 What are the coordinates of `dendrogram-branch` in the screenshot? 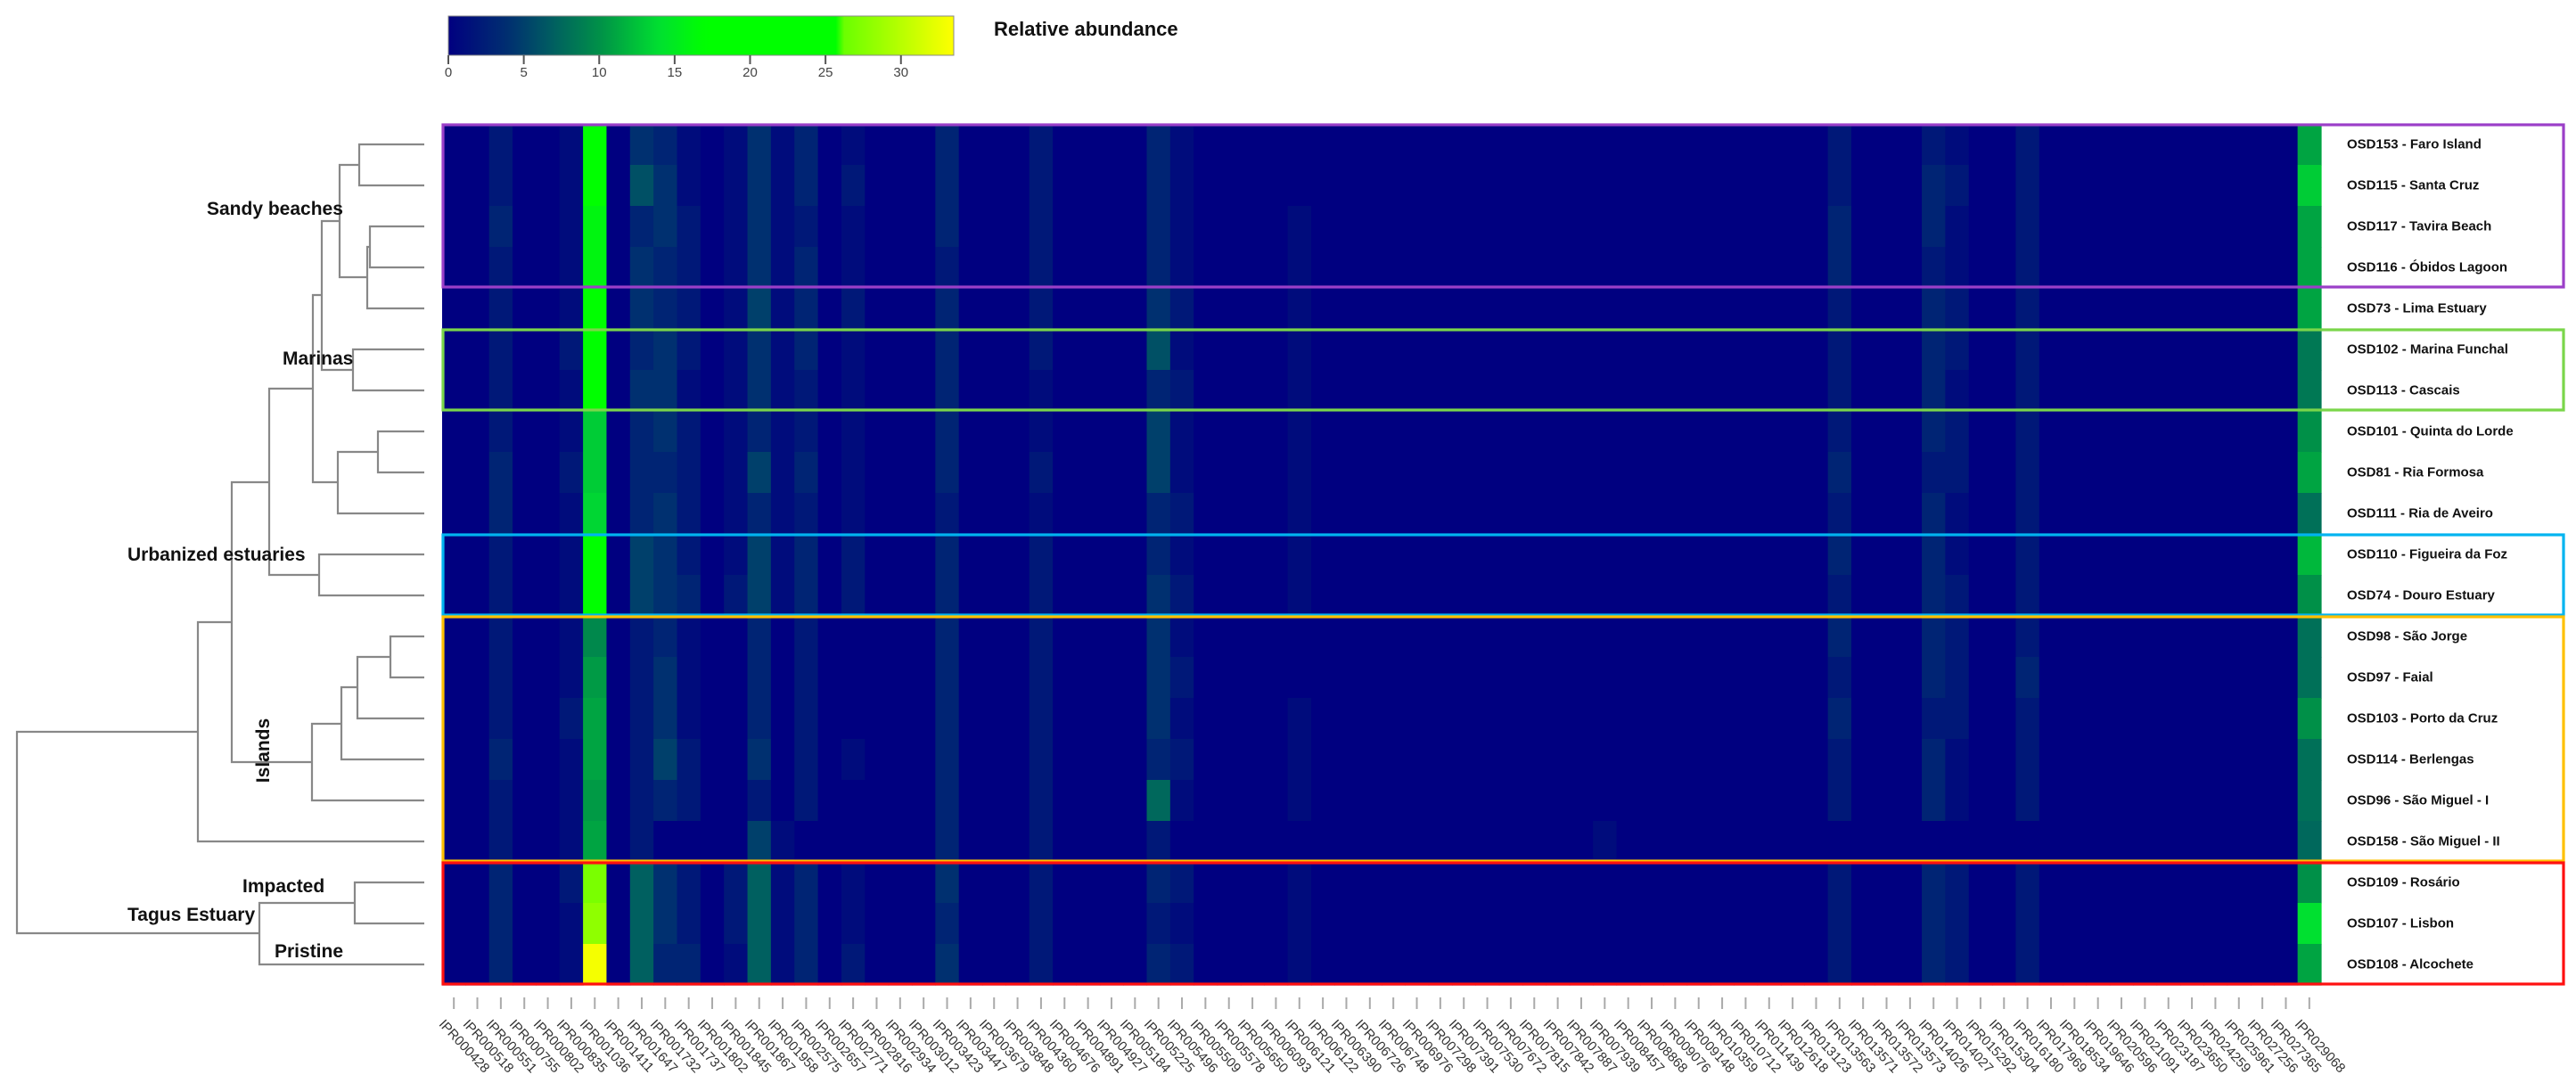 It's located at (388, 903).